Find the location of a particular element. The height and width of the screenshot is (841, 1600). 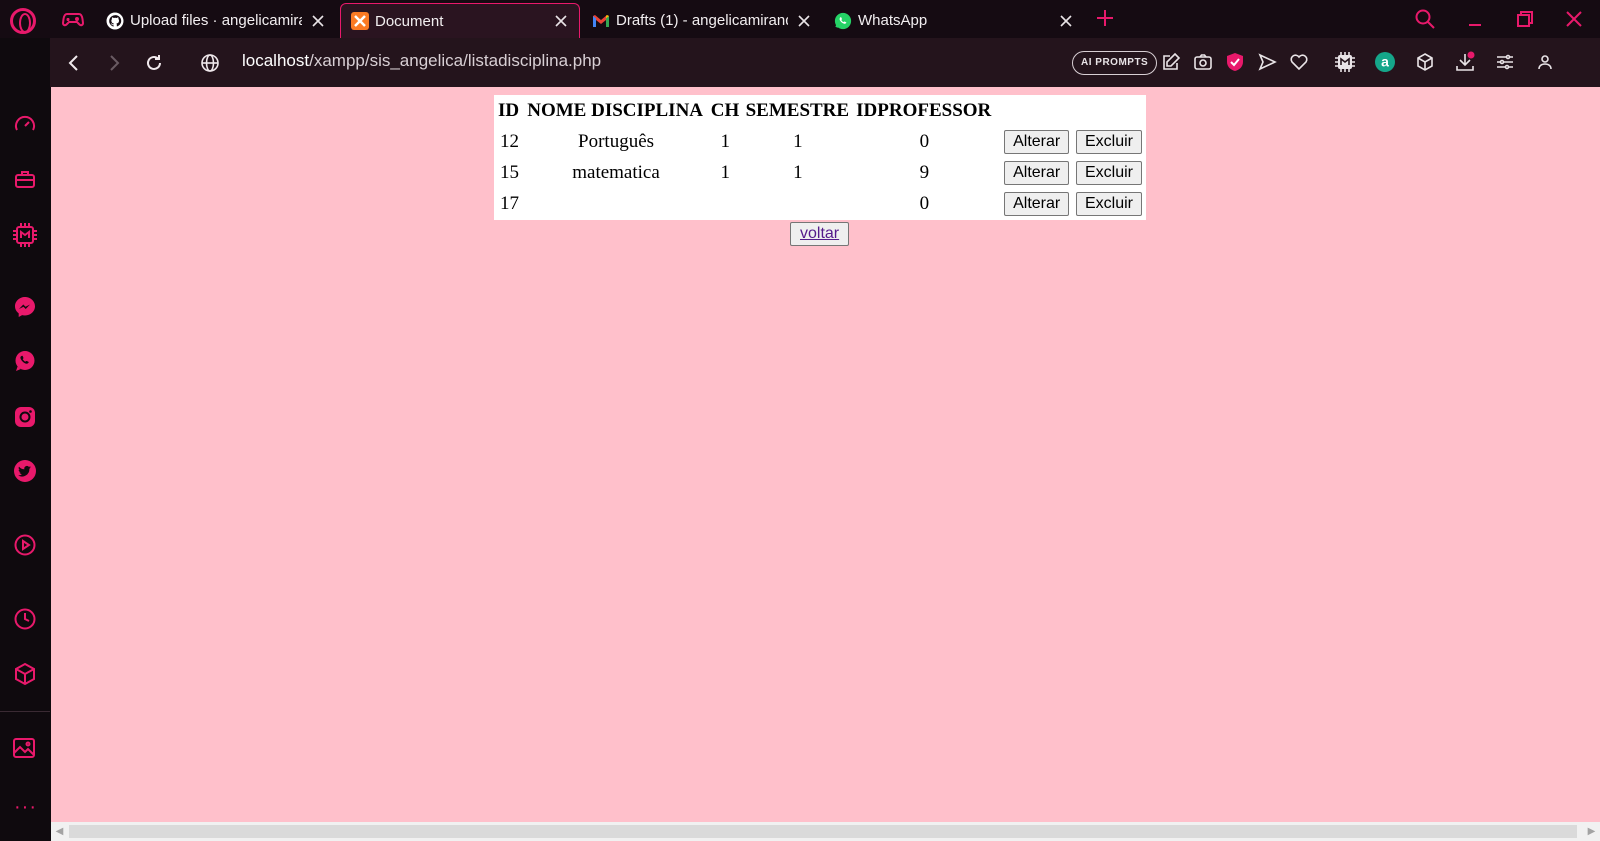

restore-icon is located at coordinates (1526, 19).